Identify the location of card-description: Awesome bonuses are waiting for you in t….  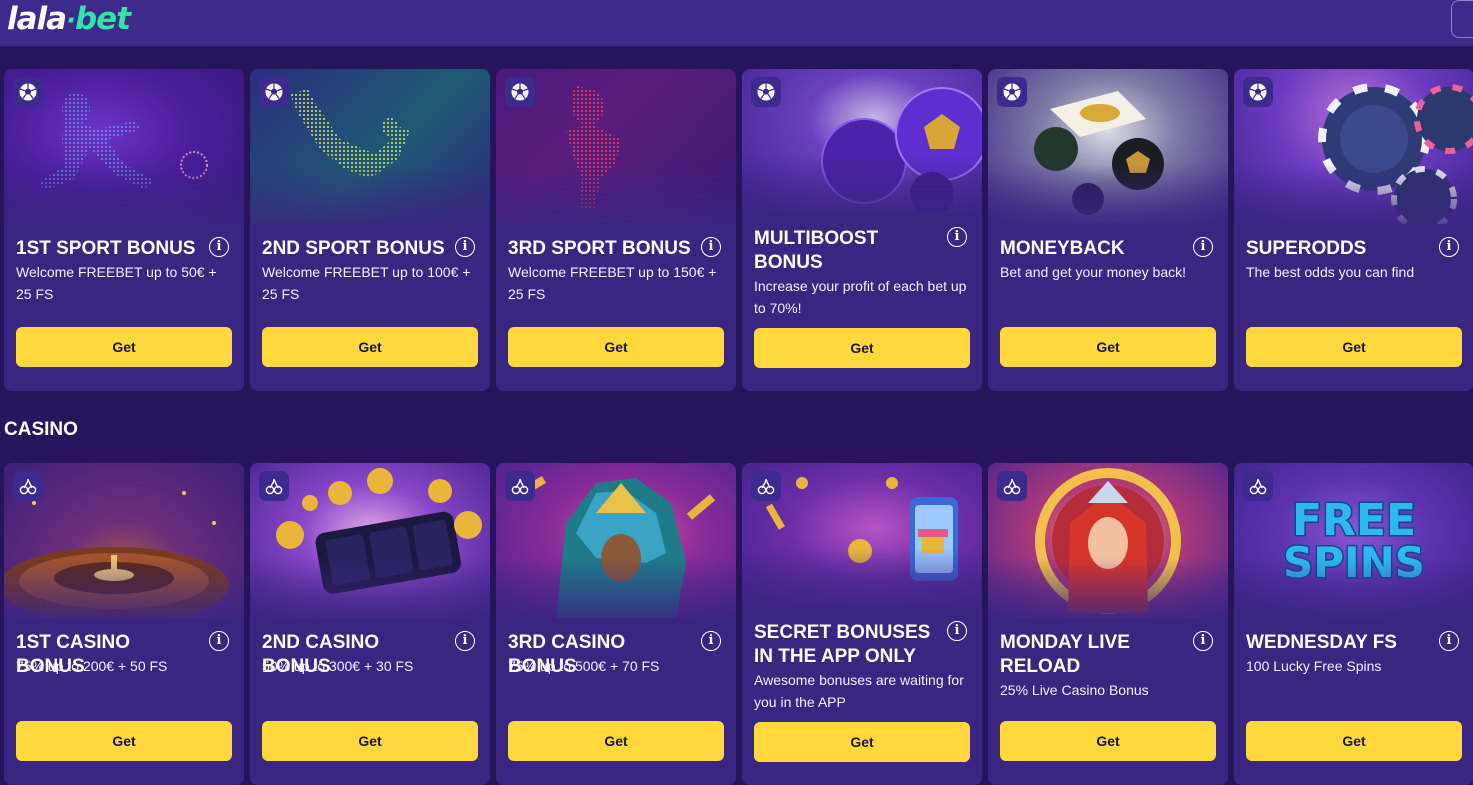
(859, 691).